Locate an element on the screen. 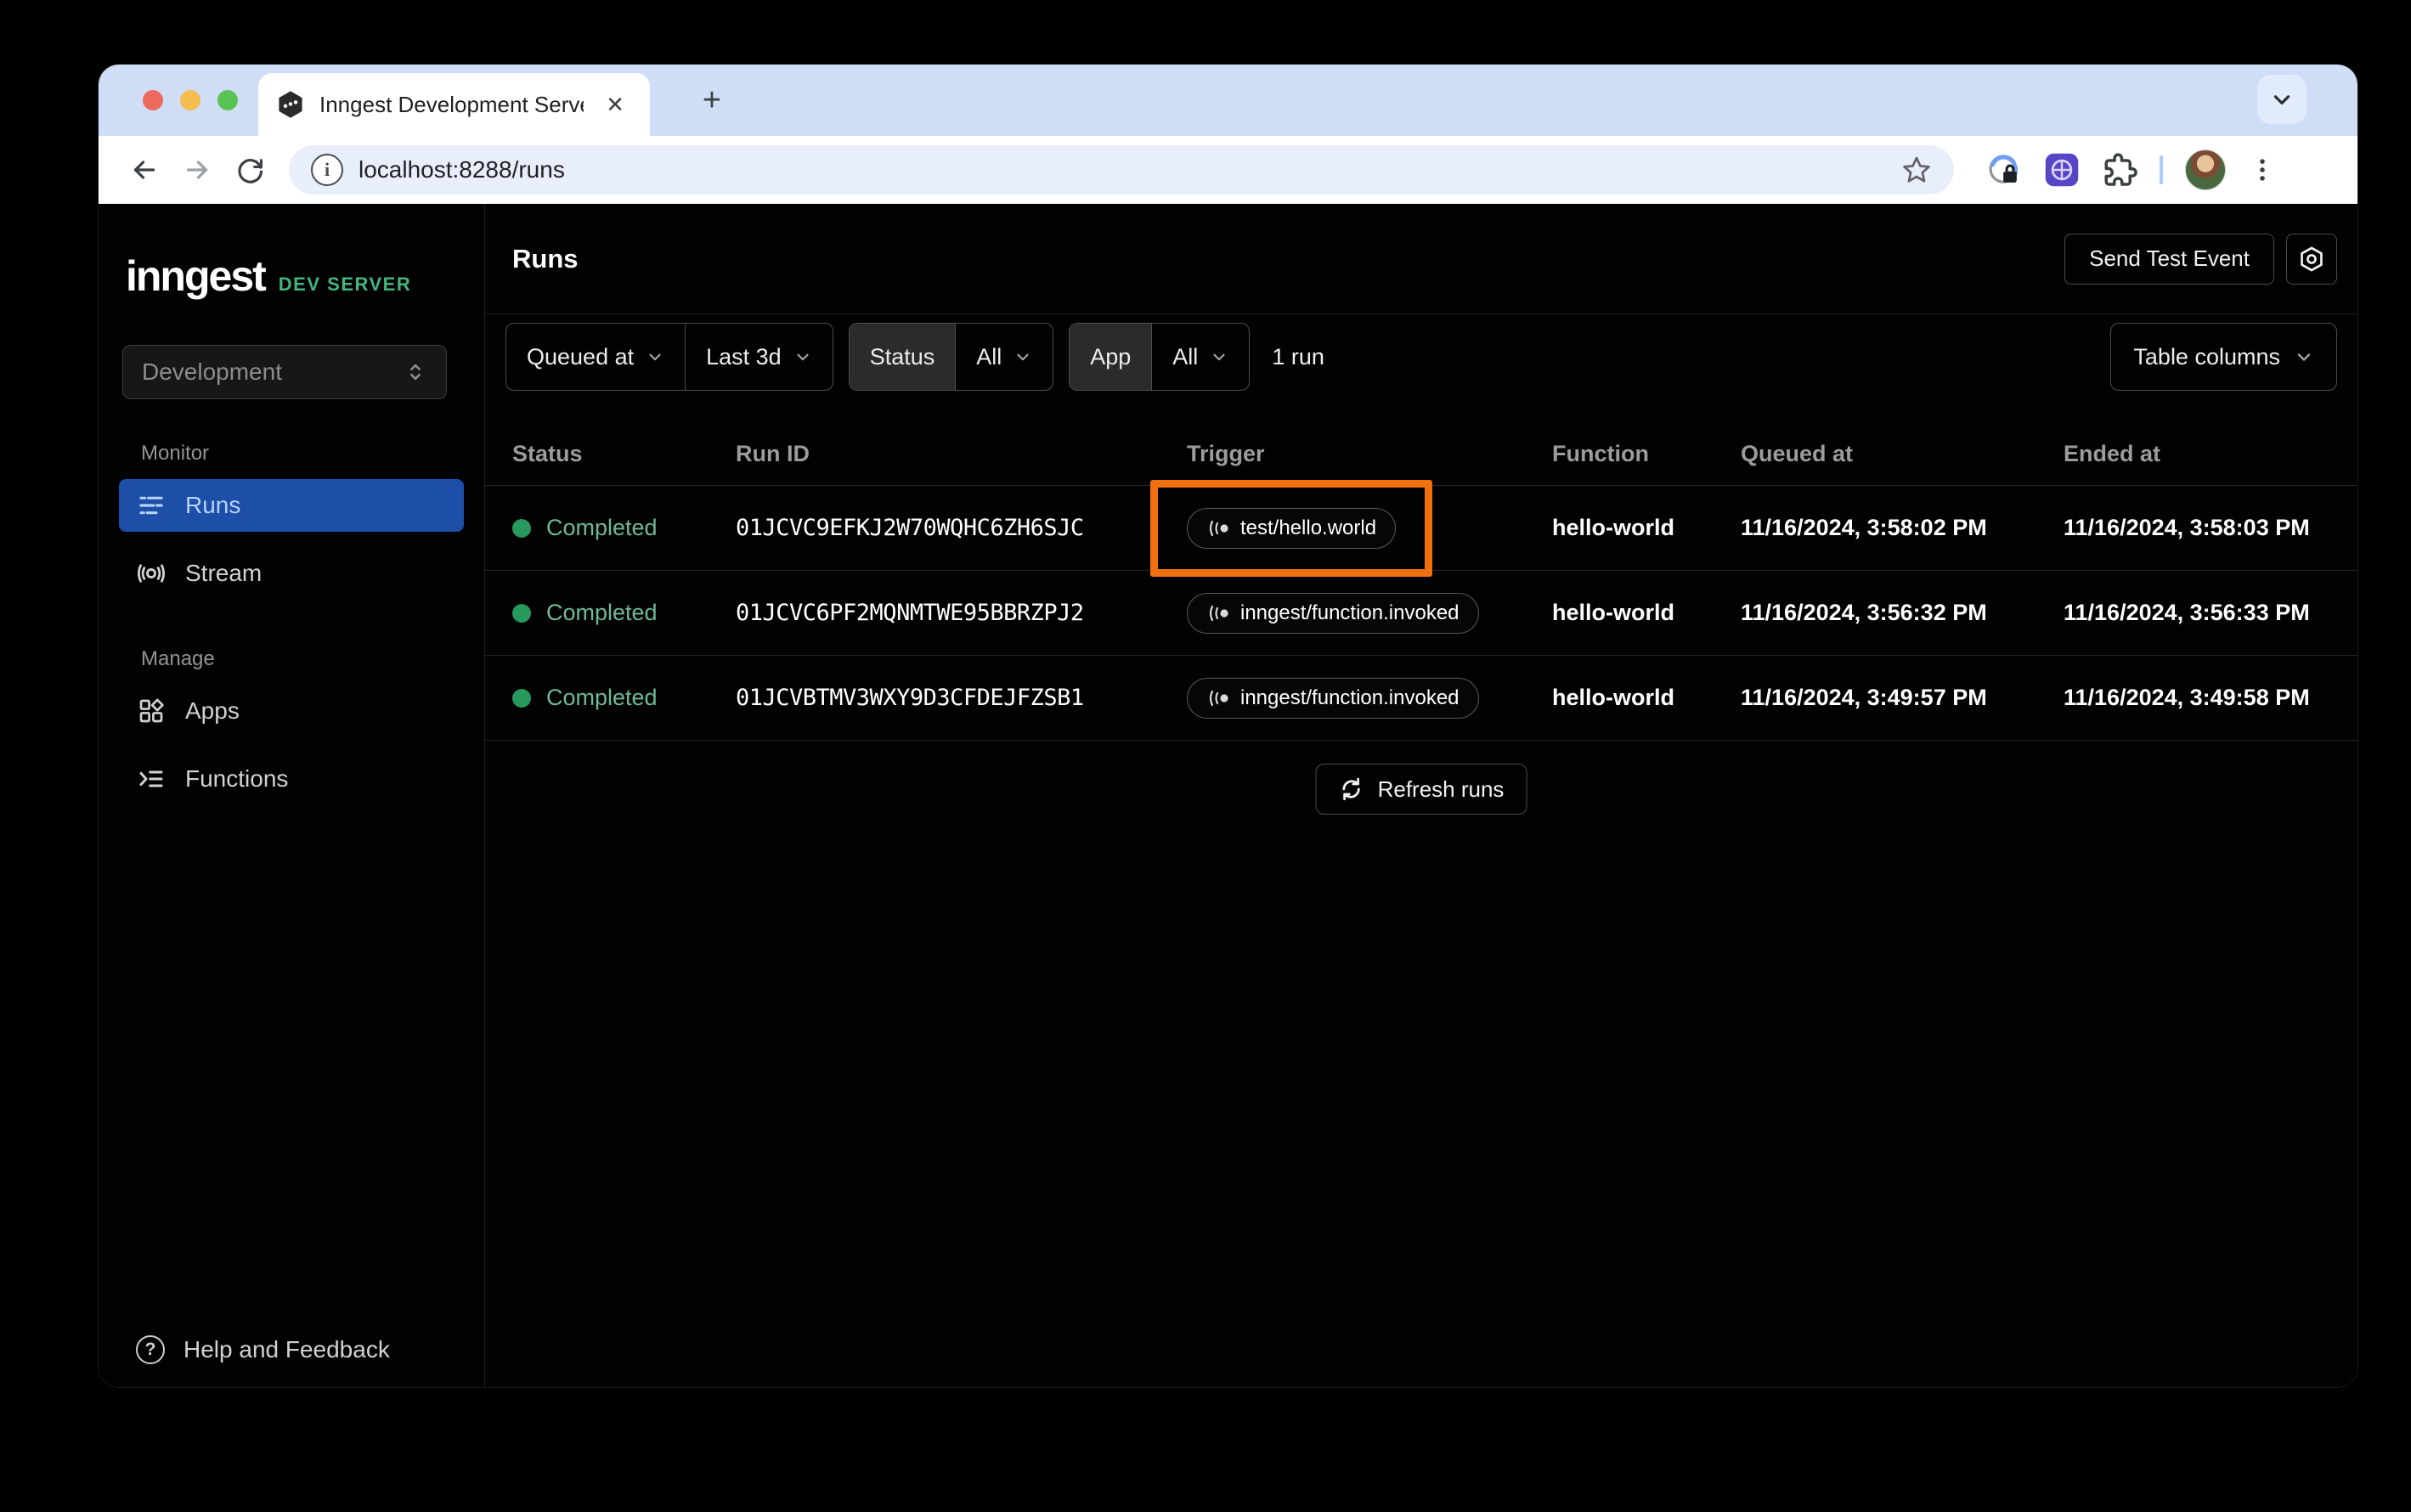  tab-title: Inngest Development Server is located at coordinates (451, 104).